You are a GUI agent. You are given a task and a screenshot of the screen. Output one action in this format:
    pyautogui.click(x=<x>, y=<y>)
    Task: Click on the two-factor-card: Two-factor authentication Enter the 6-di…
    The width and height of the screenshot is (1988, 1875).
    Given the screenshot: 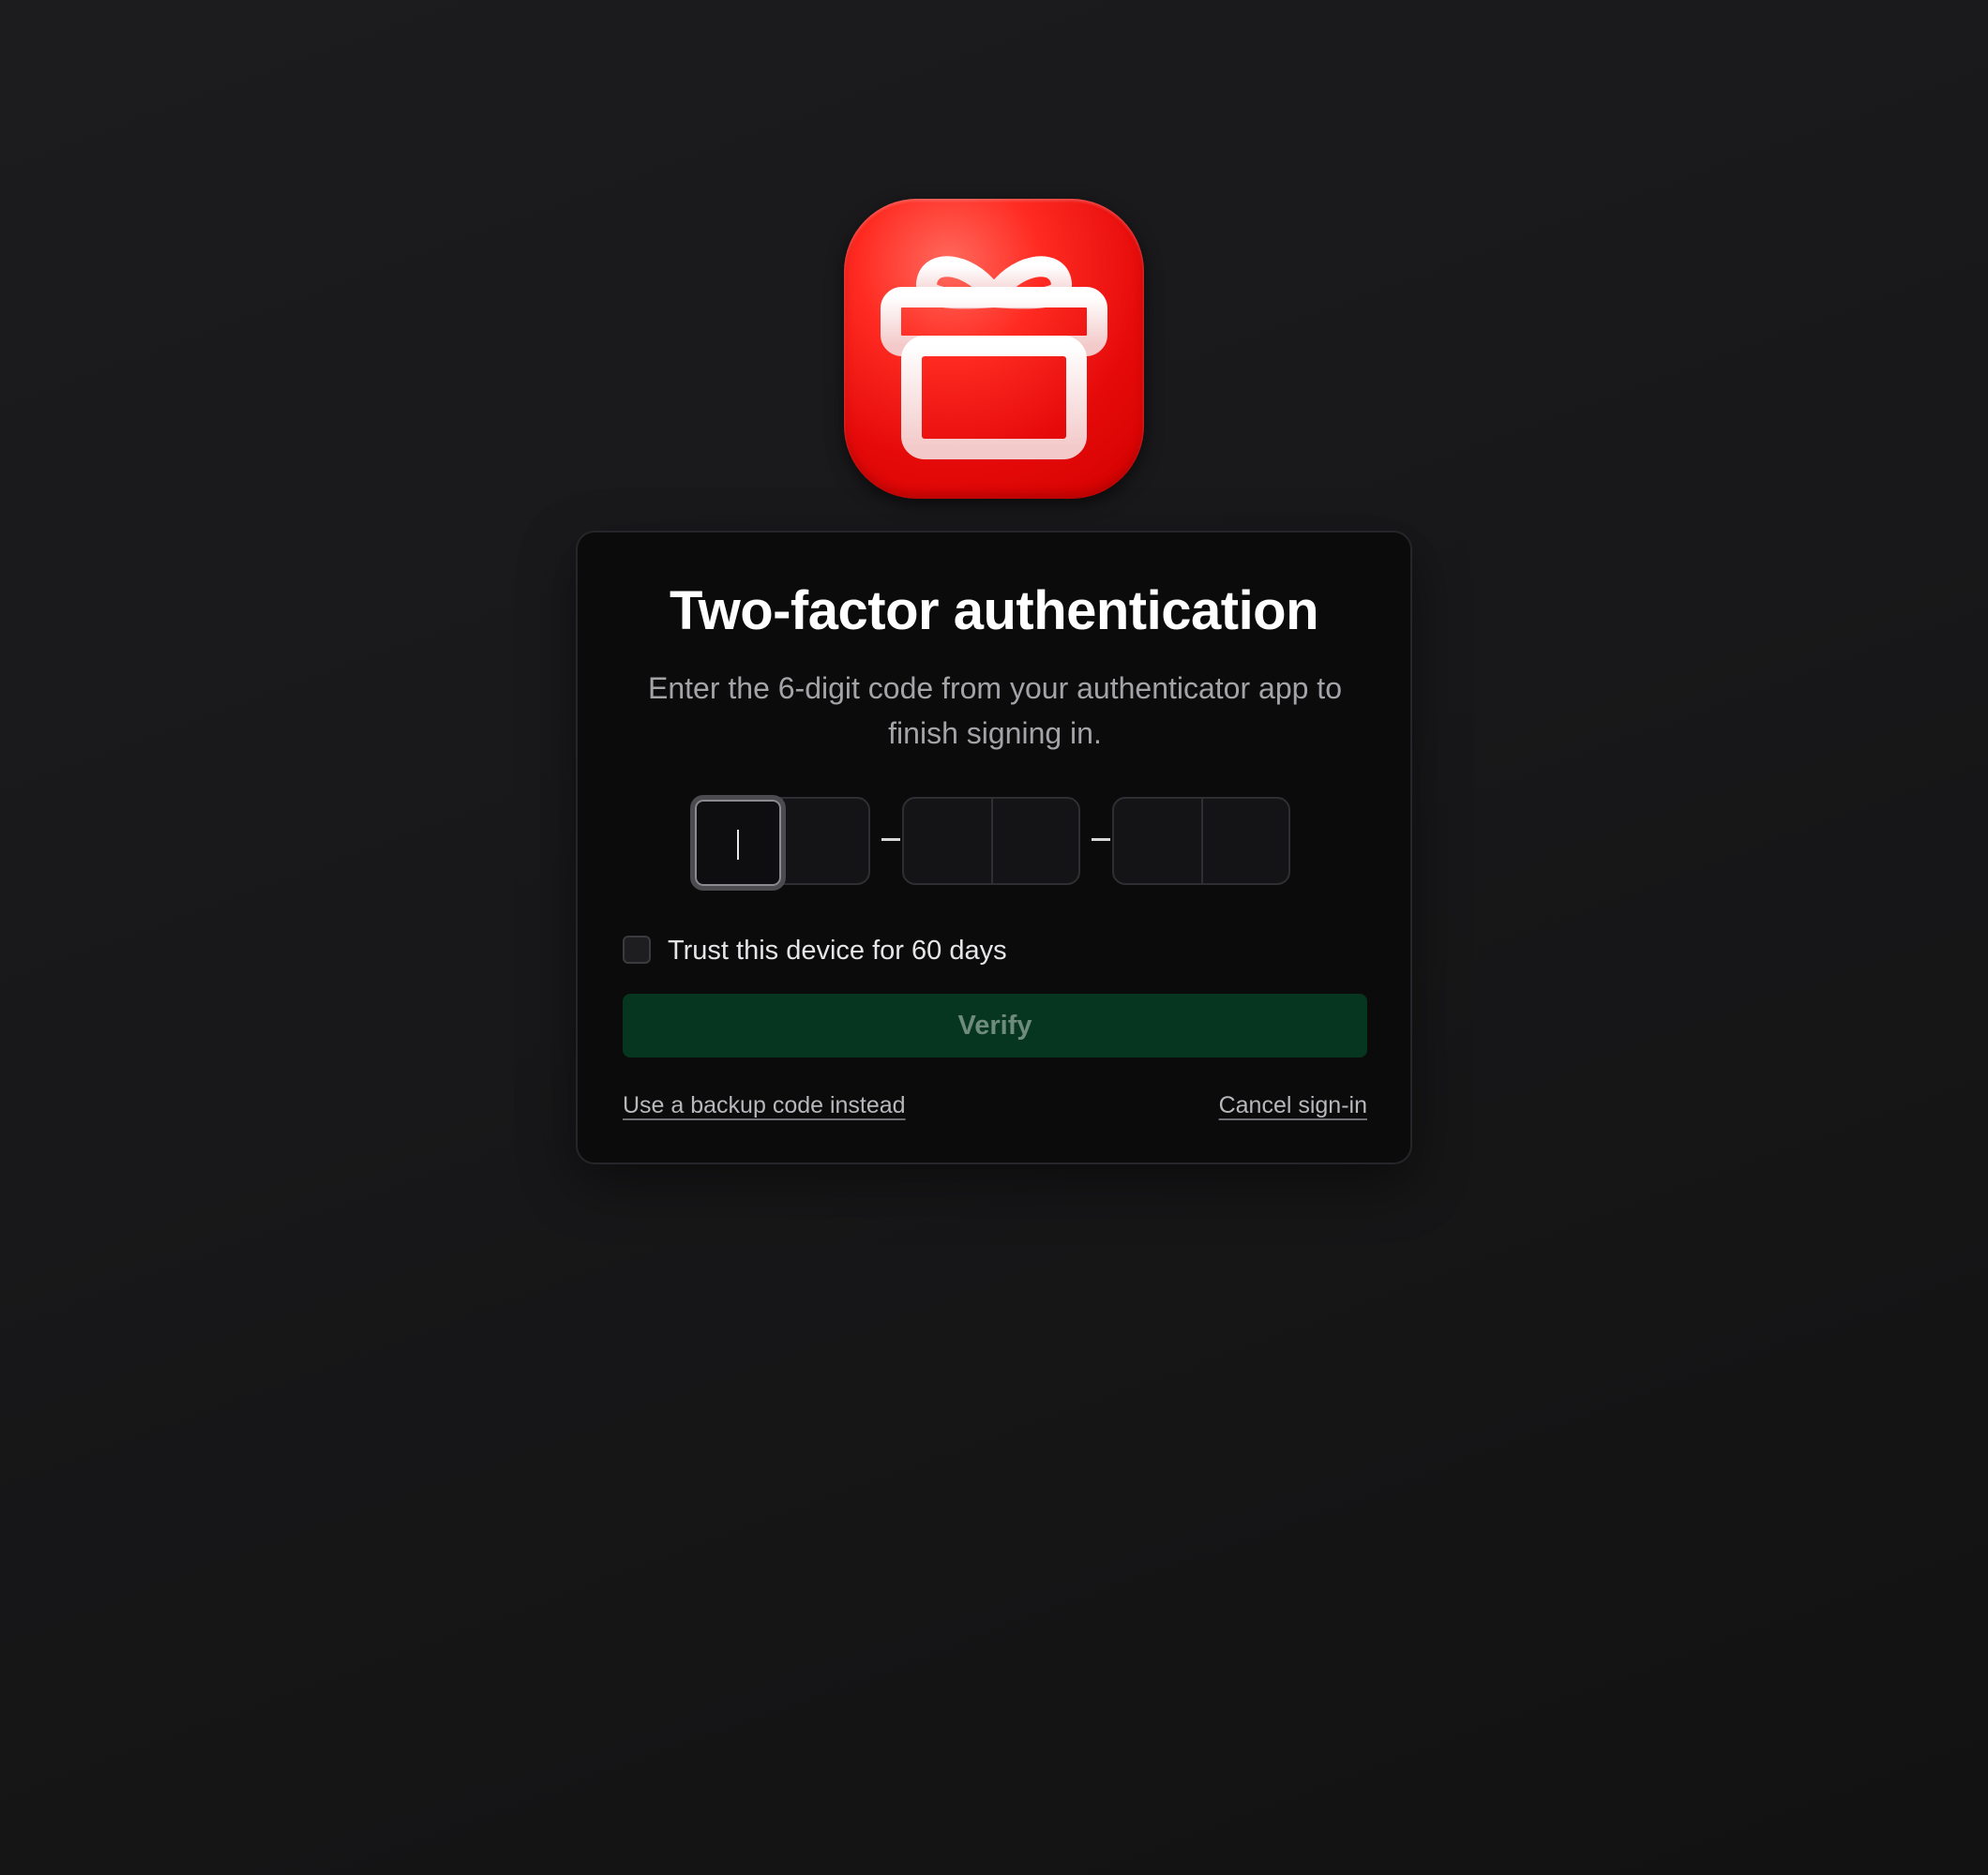 What is the action you would take?
    pyautogui.click(x=994, y=847)
    